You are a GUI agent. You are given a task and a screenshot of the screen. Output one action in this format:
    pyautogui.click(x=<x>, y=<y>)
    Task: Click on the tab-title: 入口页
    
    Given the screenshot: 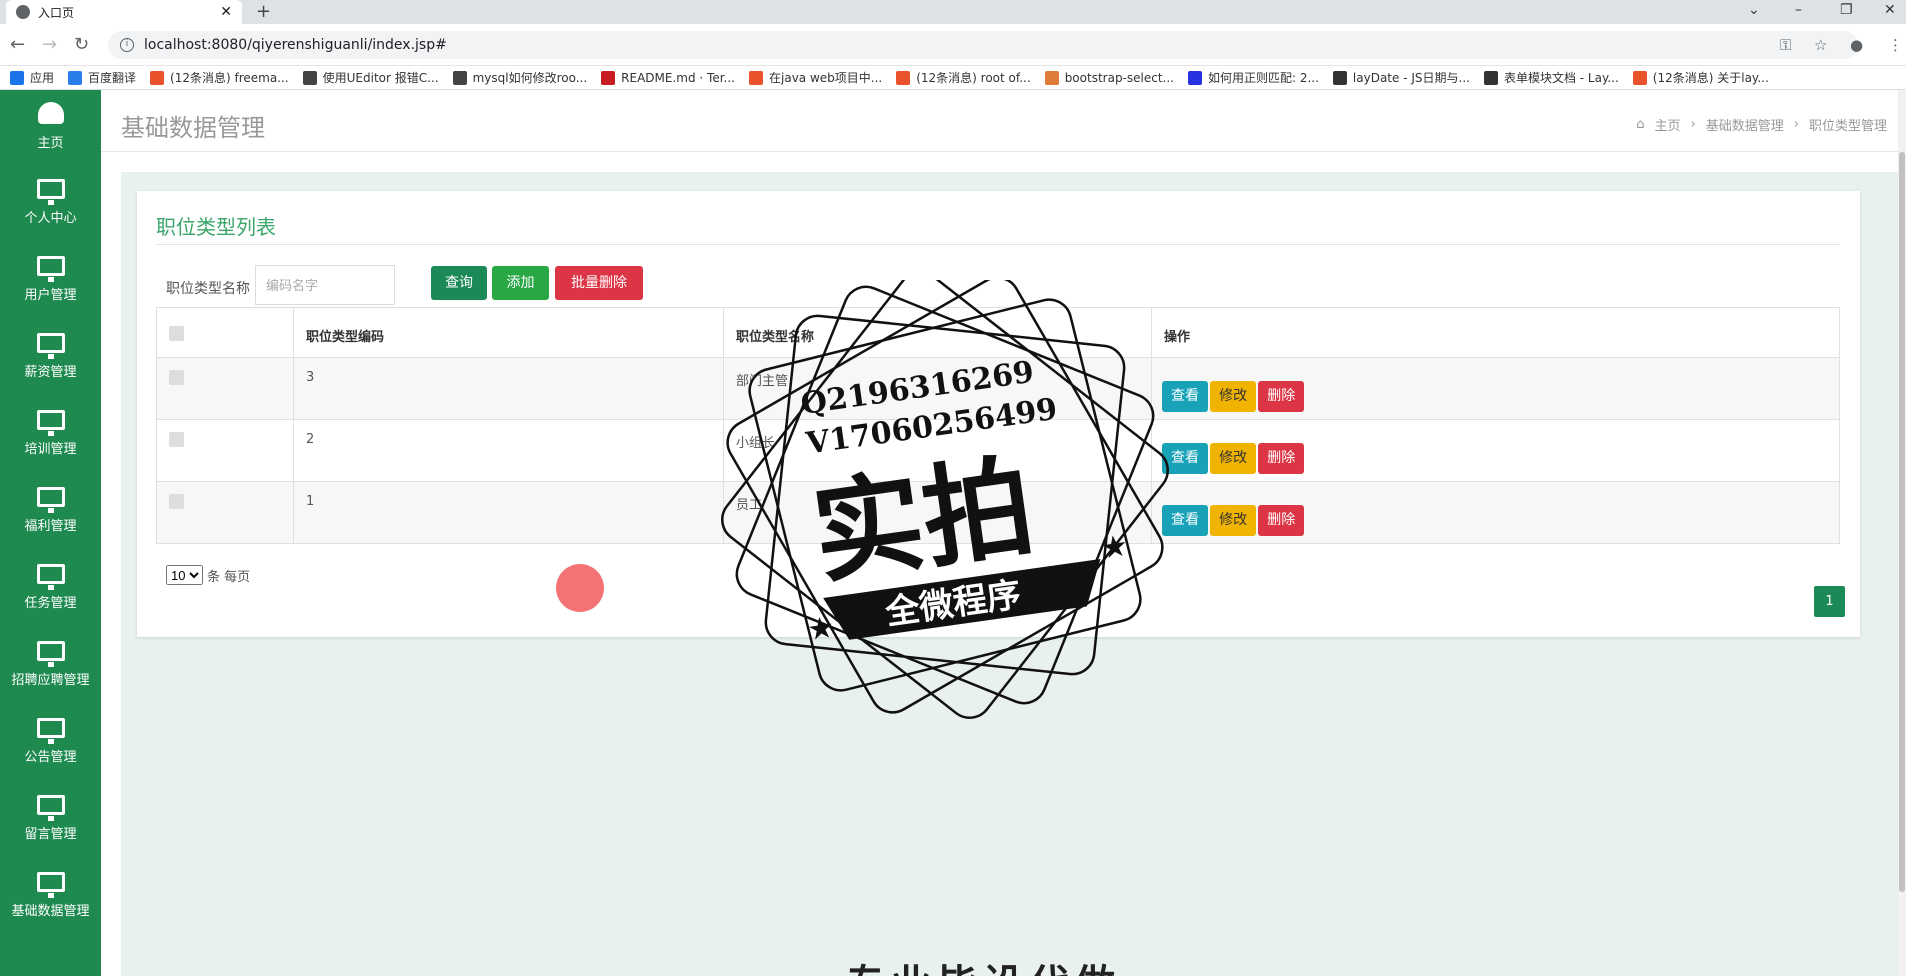 What is the action you would take?
    pyautogui.click(x=56, y=12)
    